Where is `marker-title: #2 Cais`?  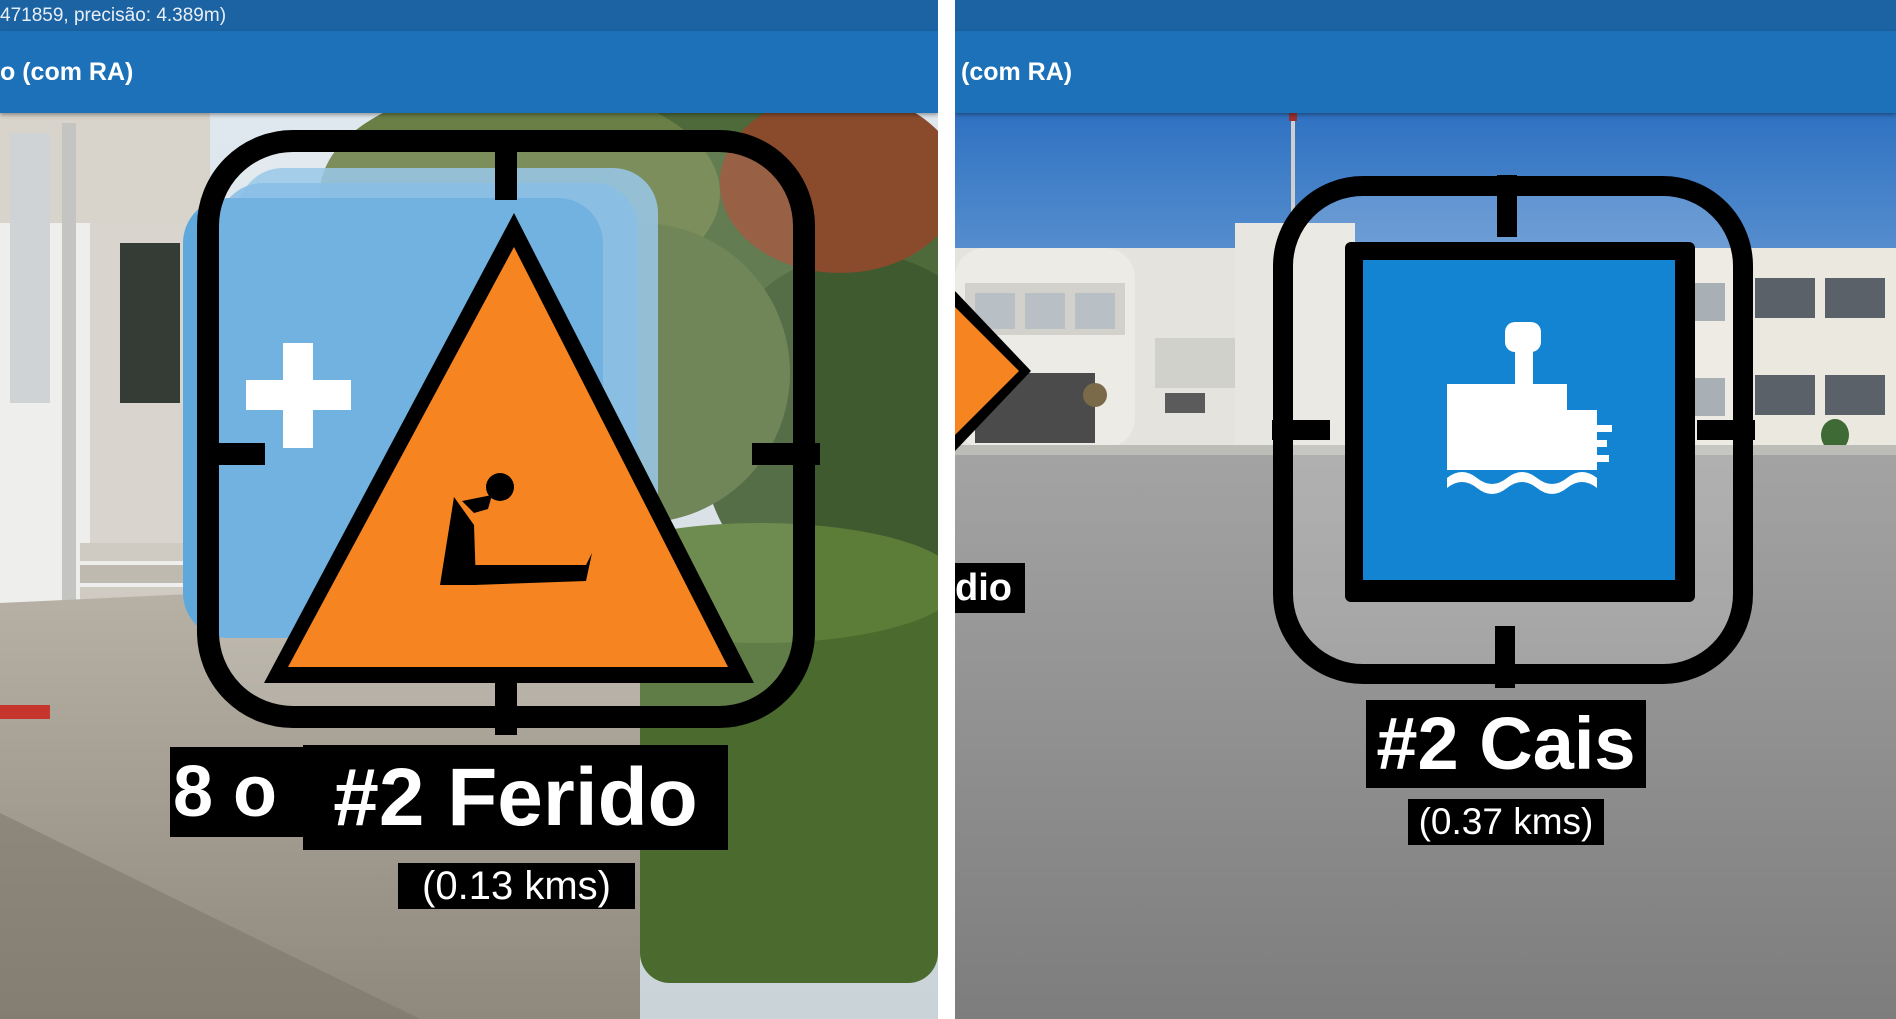
marker-title: #2 Cais is located at coordinates (1506, 744).